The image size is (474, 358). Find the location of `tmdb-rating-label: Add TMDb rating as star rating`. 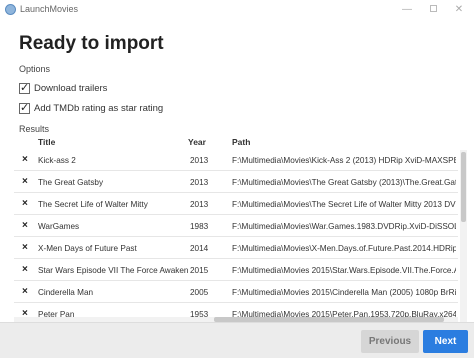

tmdb-rating-label: Add TMDb rating as star rating is located at coordinates (98, 108).